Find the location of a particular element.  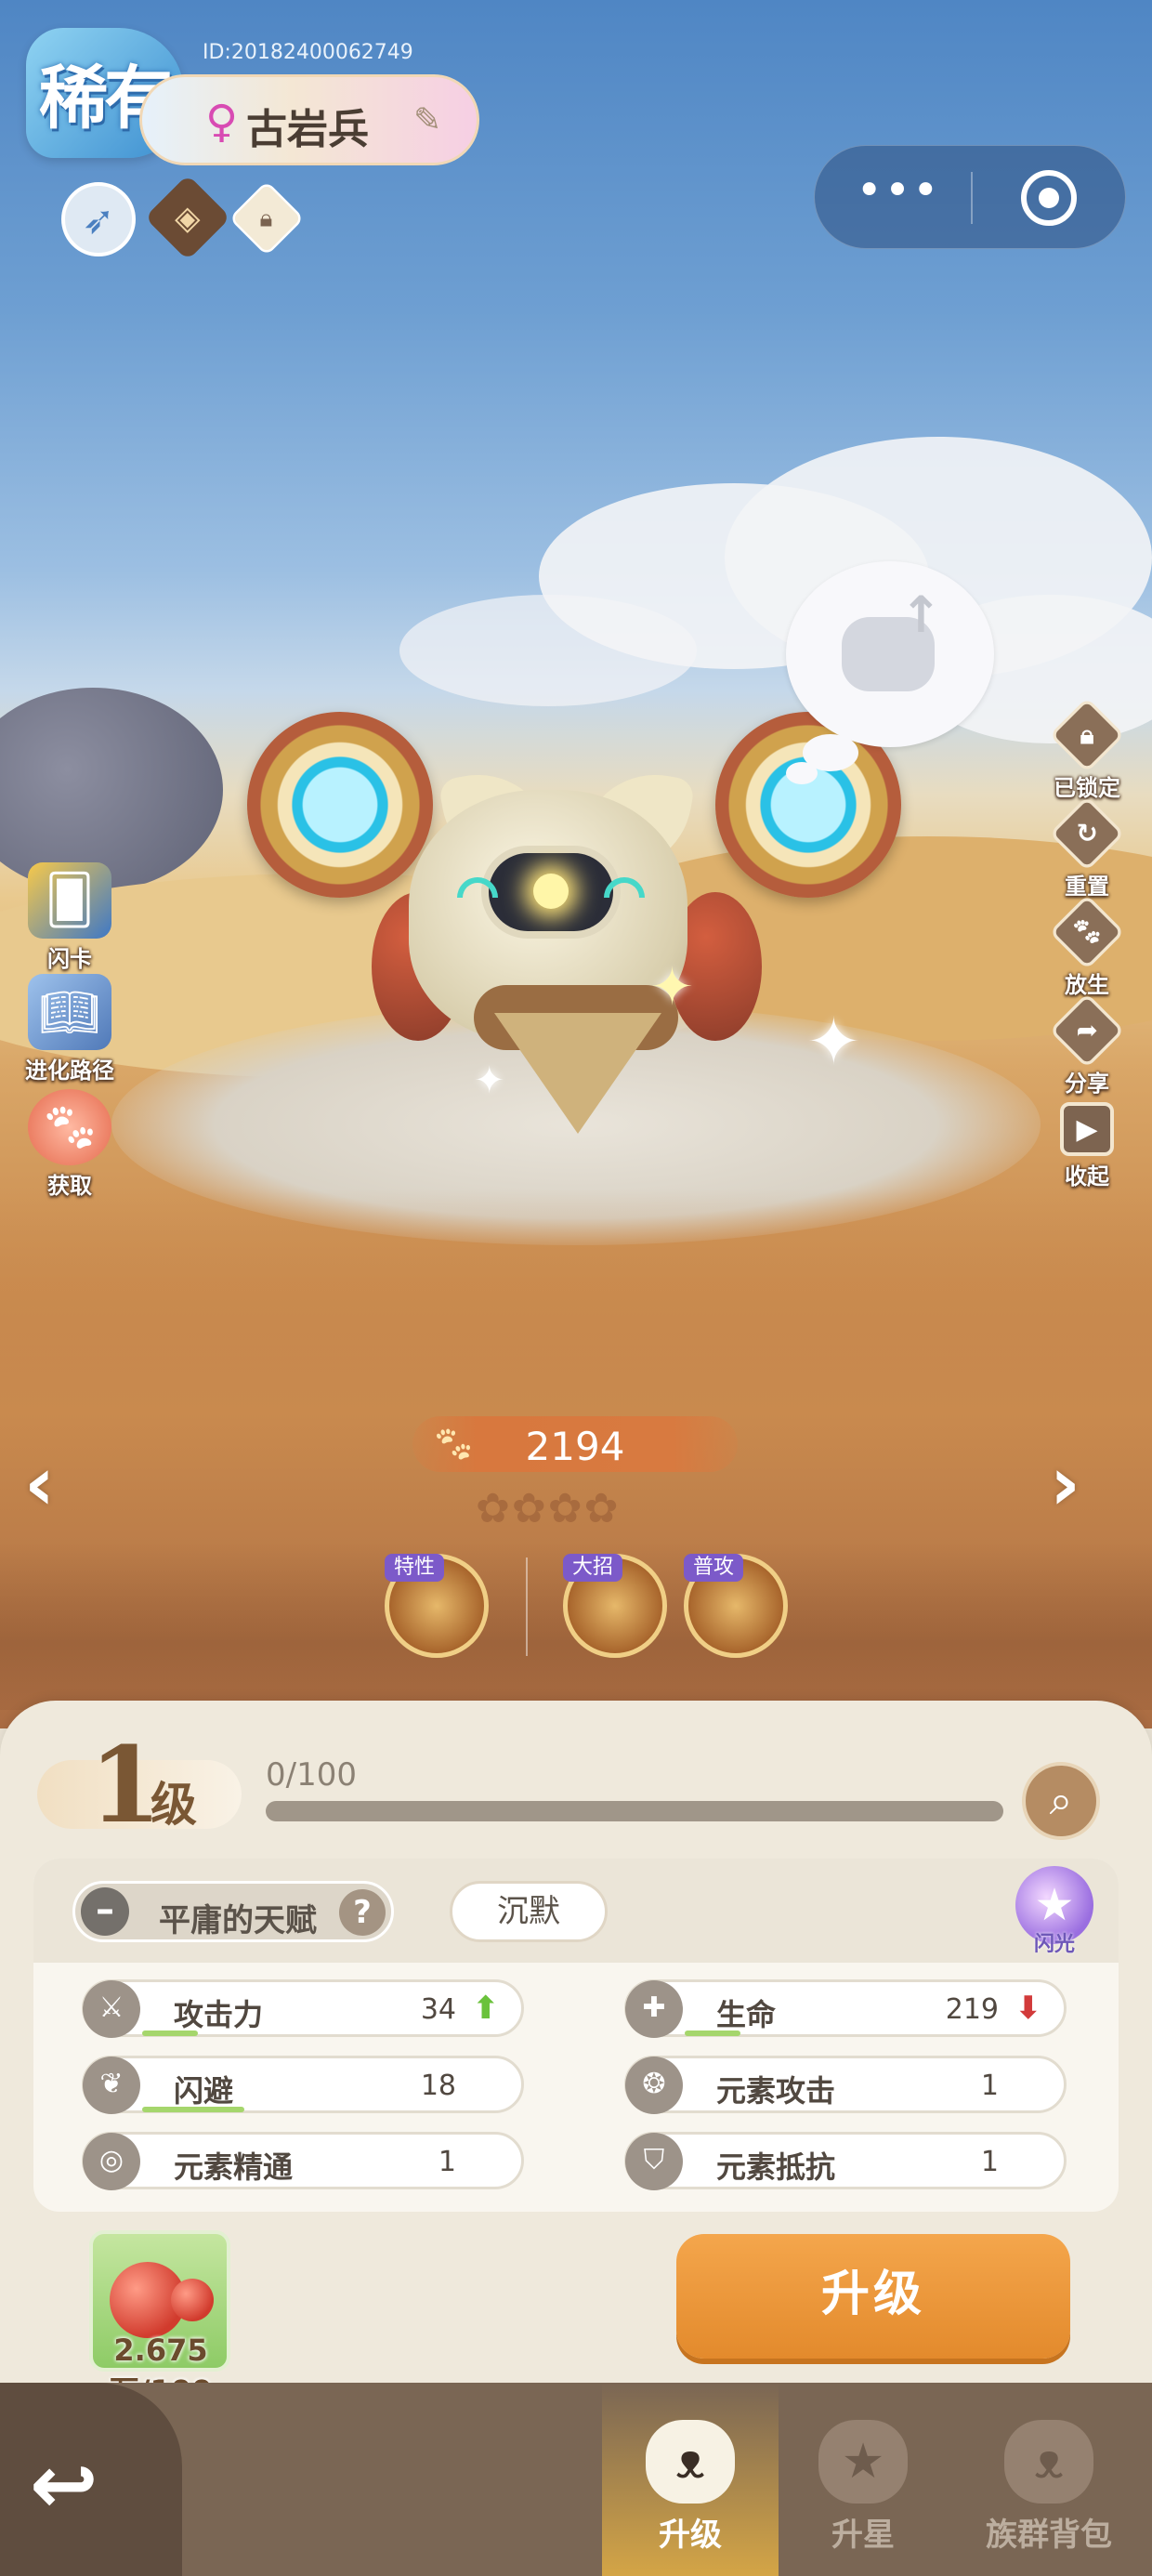

capsule-divider is located at coordinates (972, 198).